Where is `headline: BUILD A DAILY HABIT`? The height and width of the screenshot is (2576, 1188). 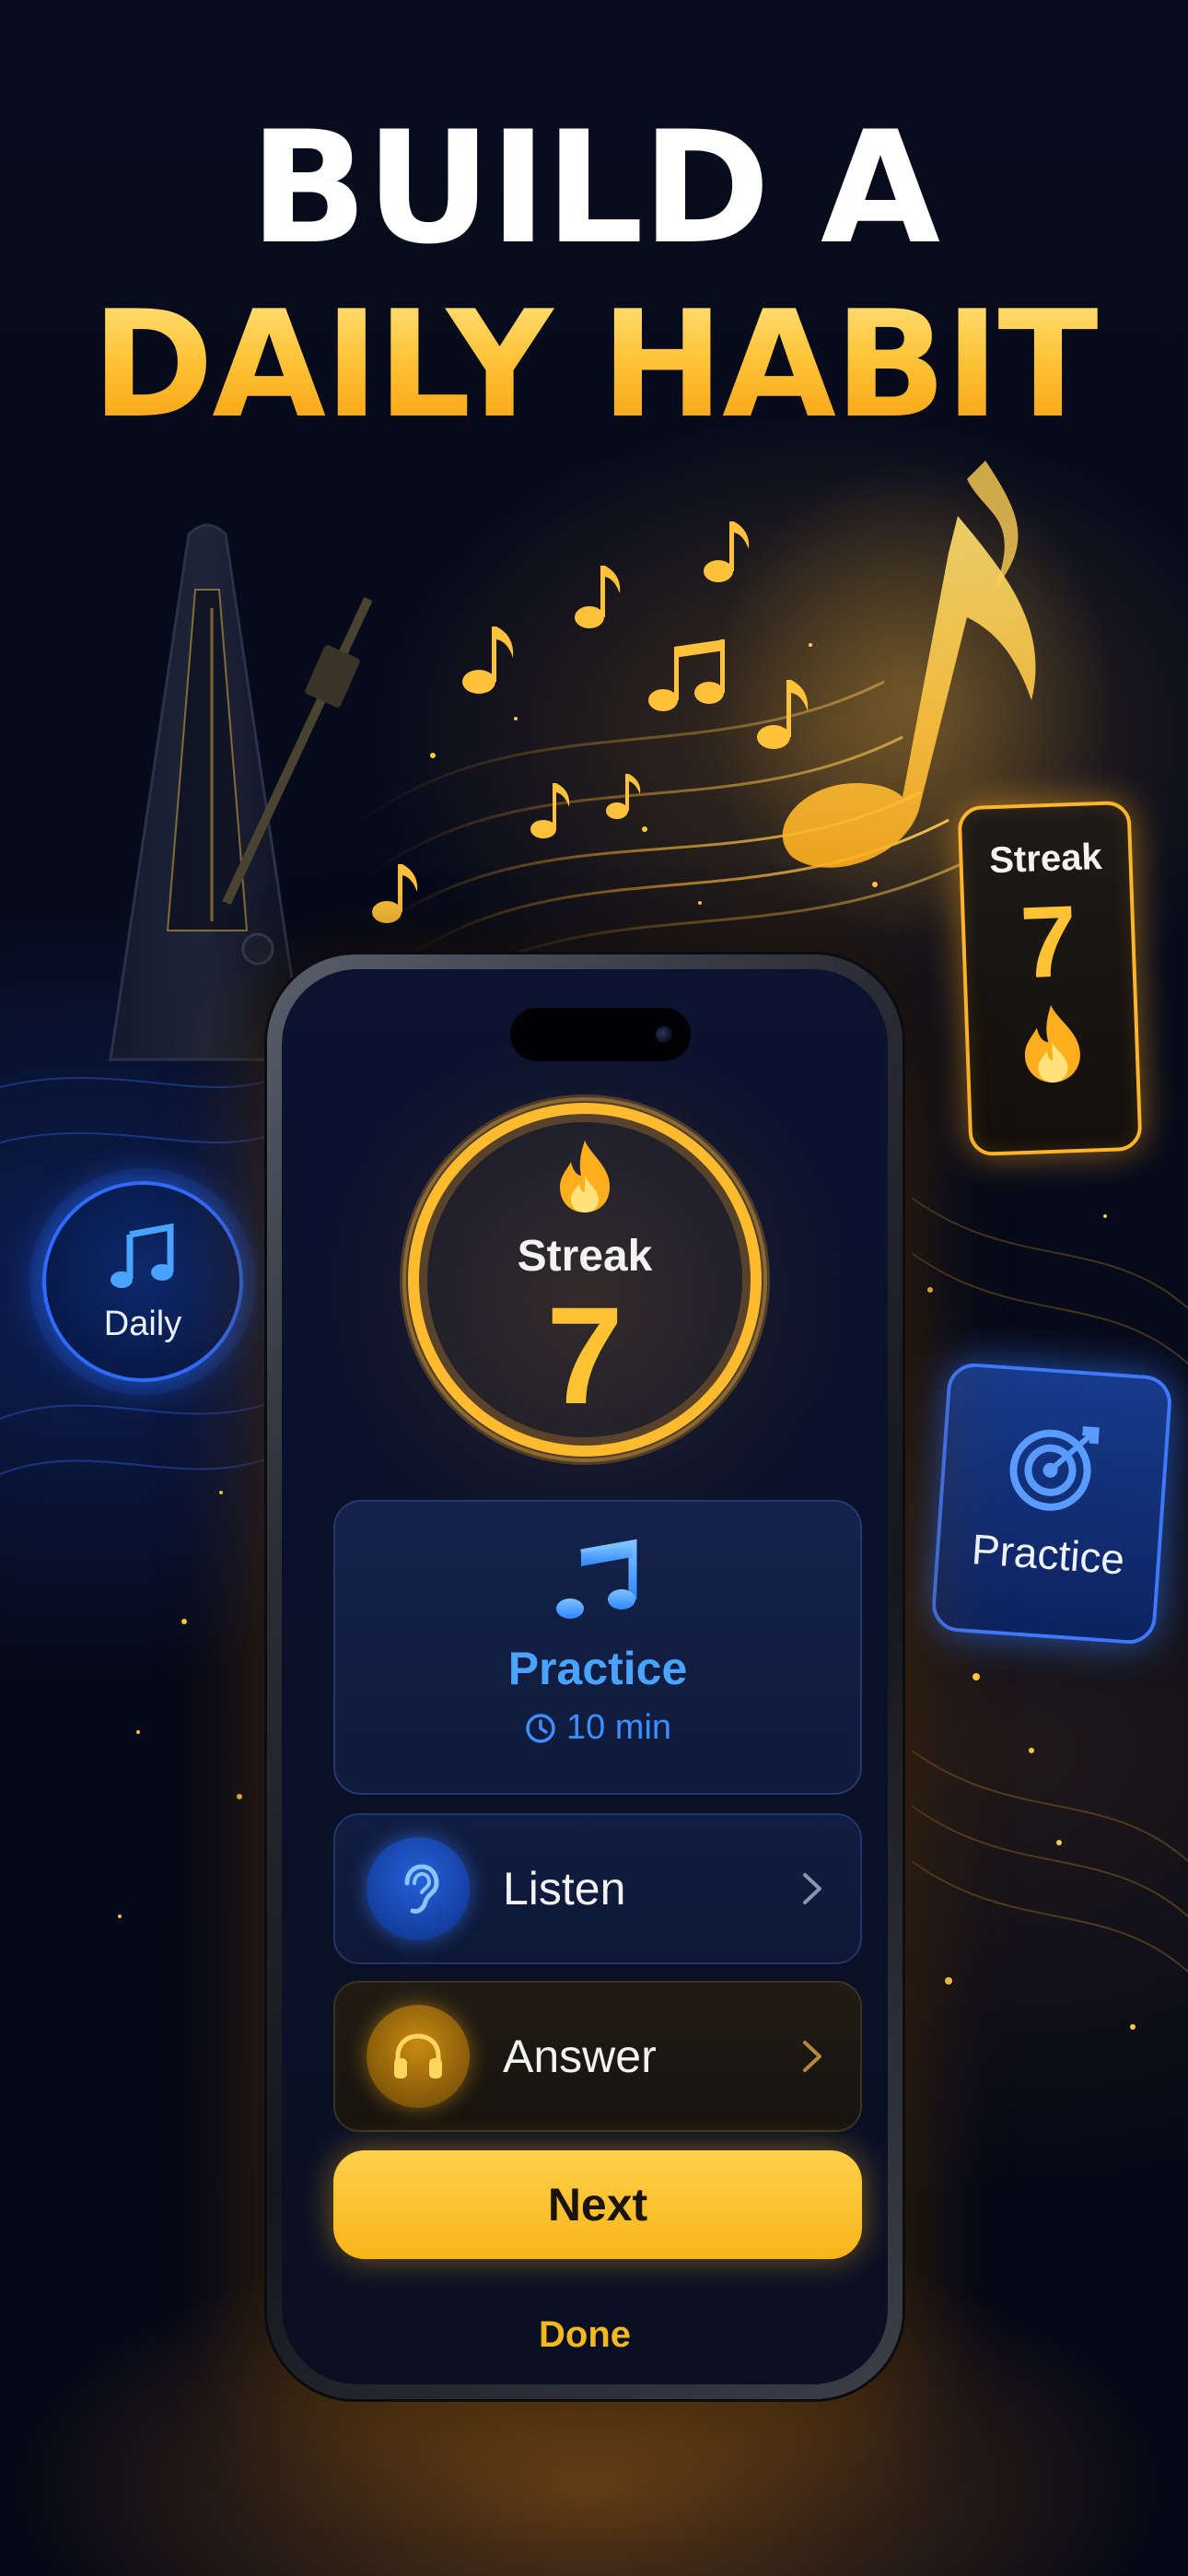
headline: BUILD A DAILY HABIT is located at coordinates (594, 275).